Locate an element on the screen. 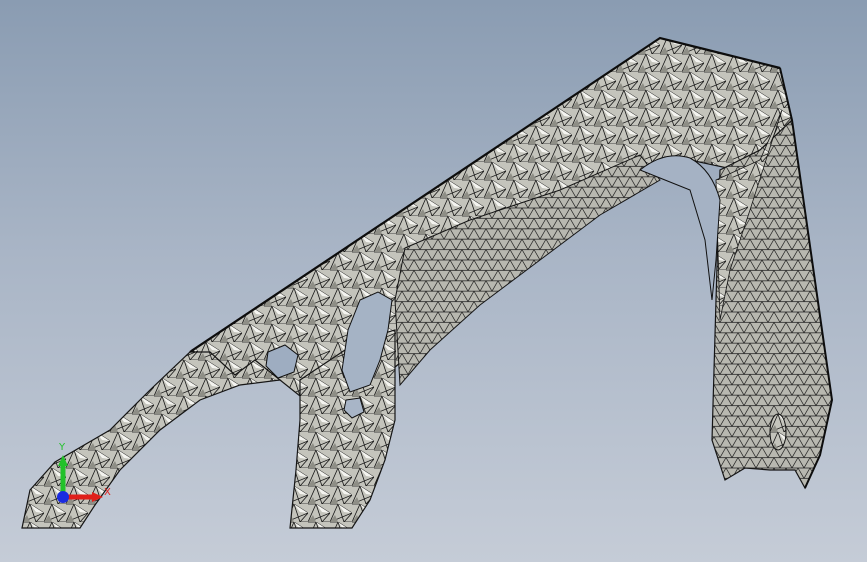 This screenshot has height=562, width=867. mesh-hole-right-leg is located at coordinates (778, 432).